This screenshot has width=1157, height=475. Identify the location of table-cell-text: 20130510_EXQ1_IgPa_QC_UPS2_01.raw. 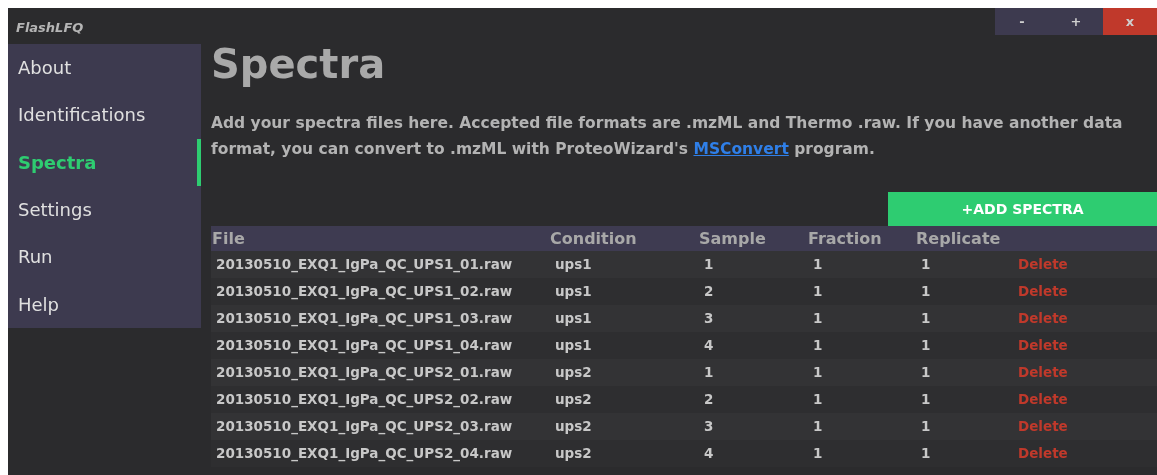
(365, 373).